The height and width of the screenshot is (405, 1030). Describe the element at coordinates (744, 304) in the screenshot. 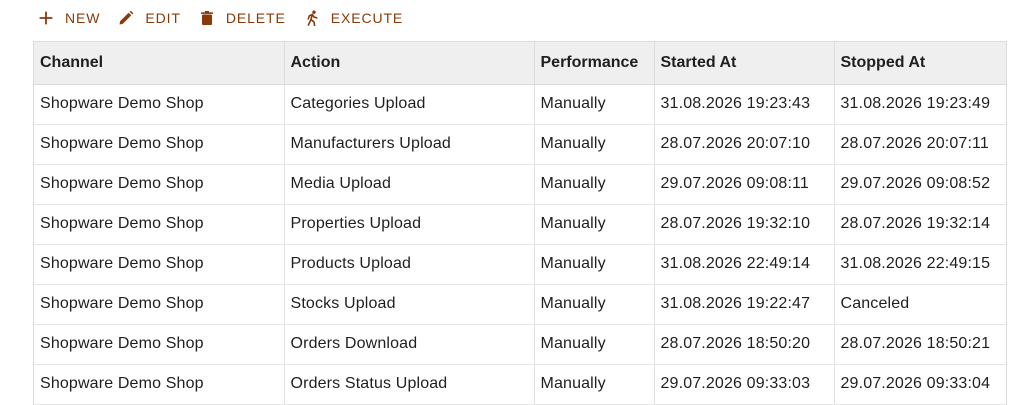

I see `cell-started-at: 31.08.2026 19:22:47` at that location.